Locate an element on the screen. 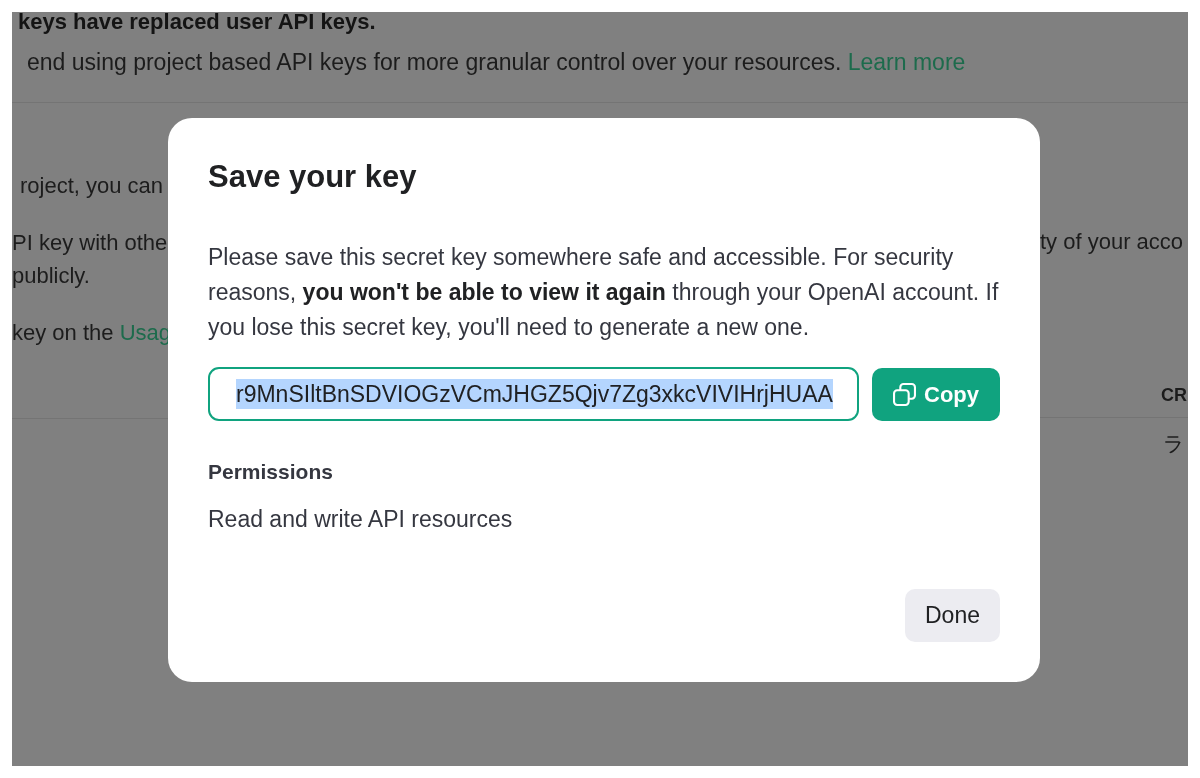 This screenshot has height=778, width=1200. permissions-label: Permissions is located at coordinates (271, 472).